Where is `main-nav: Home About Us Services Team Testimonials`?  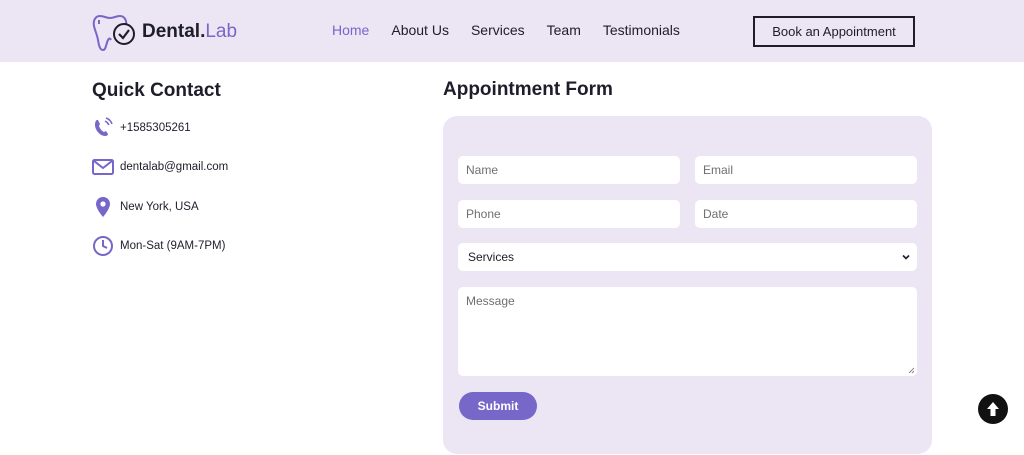
main-nav: Home About Us Services Team Testimonials is located at coordinates (517, 30).